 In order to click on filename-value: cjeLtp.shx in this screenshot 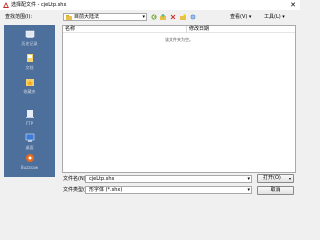, I will do `click(102, 179)`.